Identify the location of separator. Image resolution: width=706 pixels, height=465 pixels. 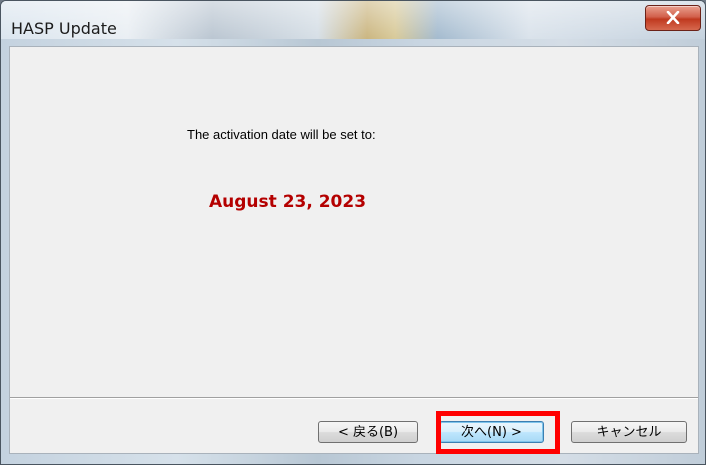
(354, 398).